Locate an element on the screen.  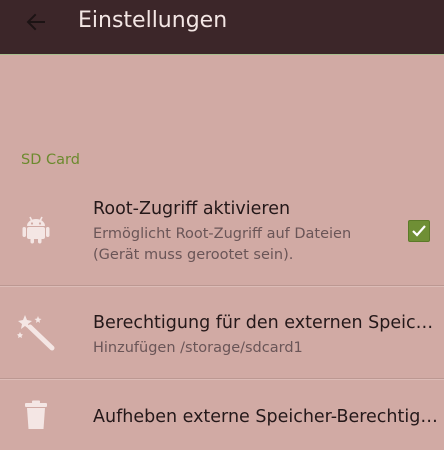
section-header-sd-card: SD Card is located at coordinates (50, 160).